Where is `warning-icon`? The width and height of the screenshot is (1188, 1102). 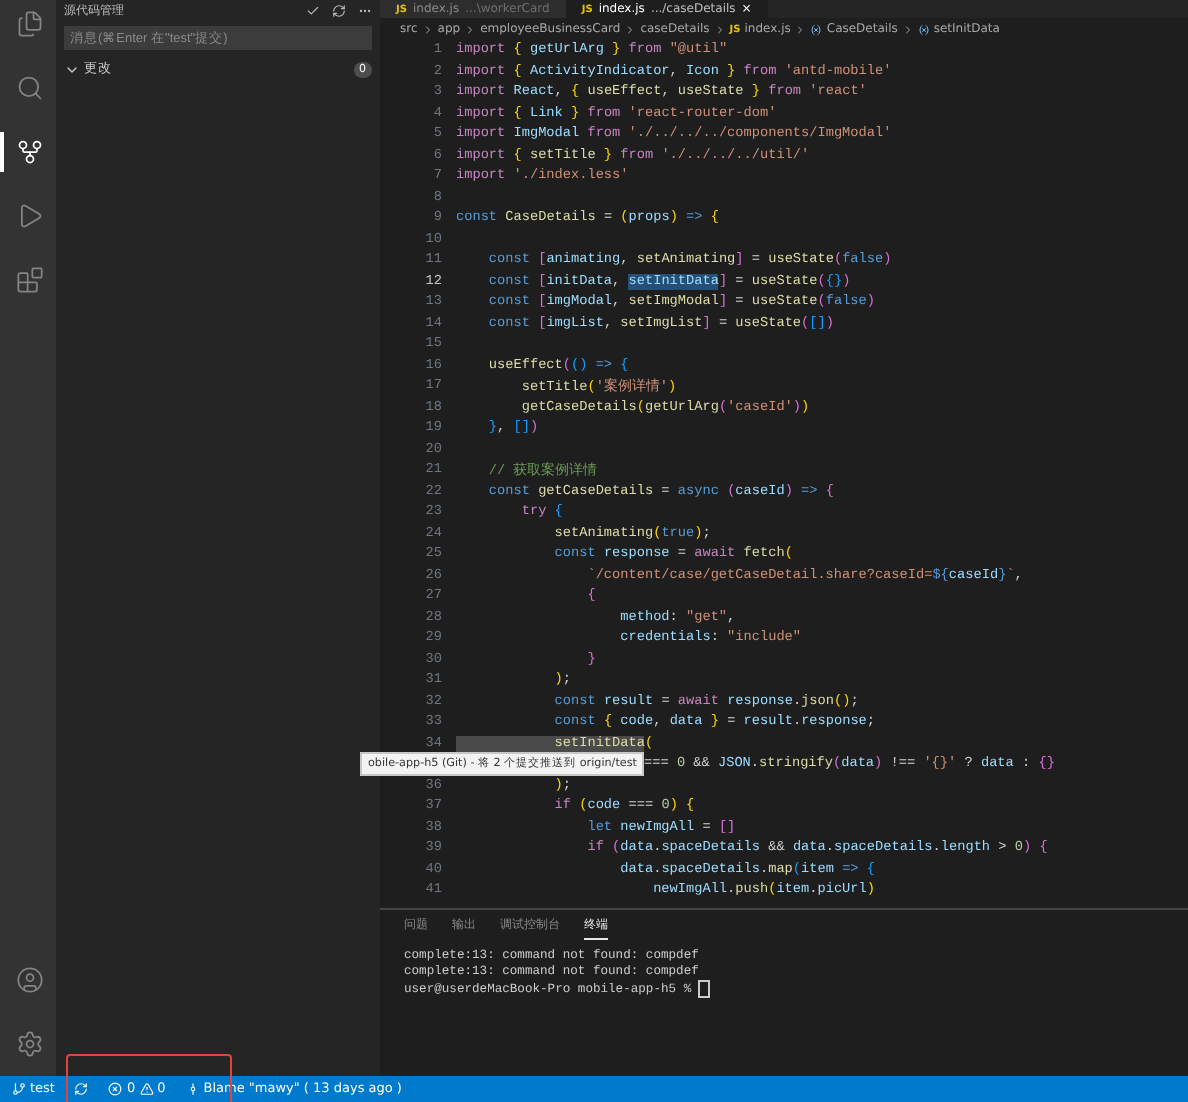
warning-icon is located at coordinates (146, 1089).